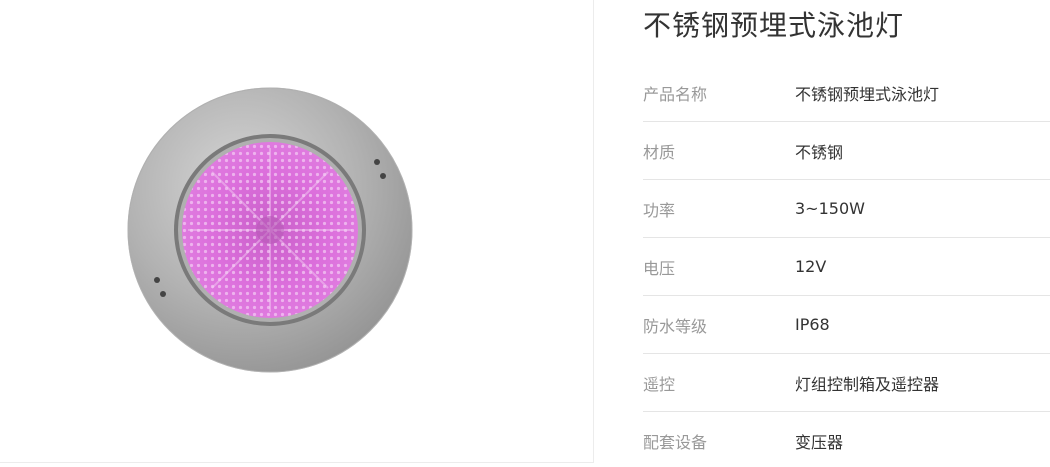 The width and height of the screenshot is (1050, 467). Describe the element at coordinates (774, 25) in the screenshot. I see `product-title: 不锈钢预埋式泳池灯` at that location.